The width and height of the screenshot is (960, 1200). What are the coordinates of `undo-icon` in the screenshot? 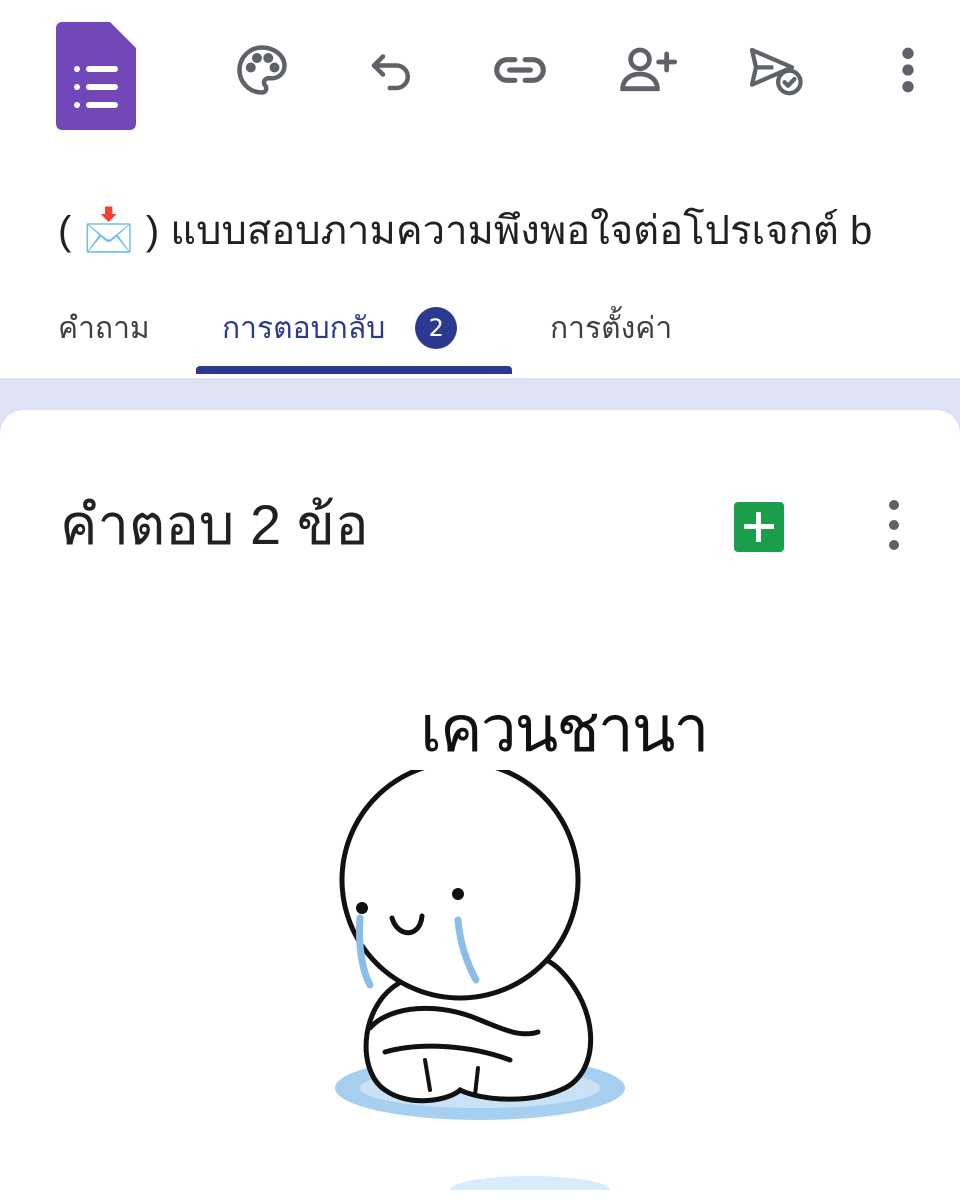 It's located at (392, 70).